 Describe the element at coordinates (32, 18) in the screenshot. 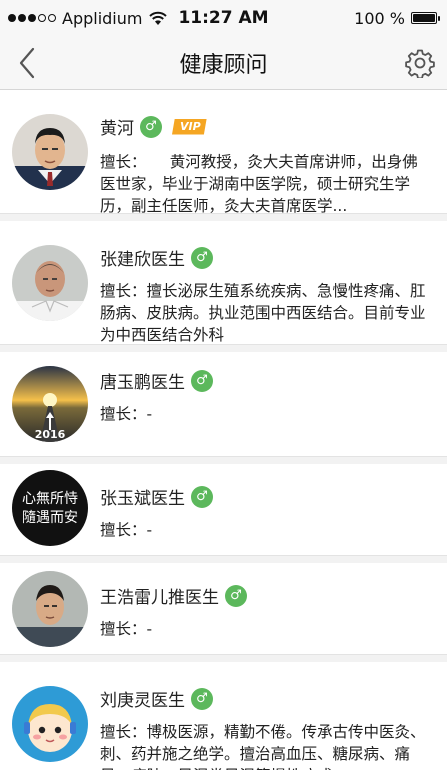

I see `signal-strength-icon` at that location.